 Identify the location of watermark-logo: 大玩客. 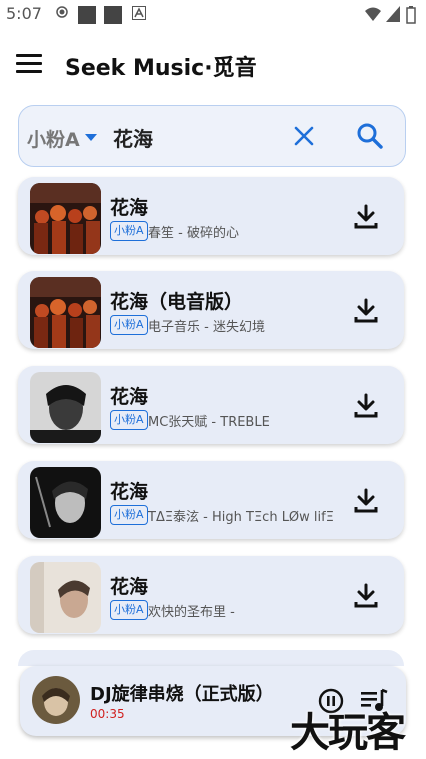
(348, 733).